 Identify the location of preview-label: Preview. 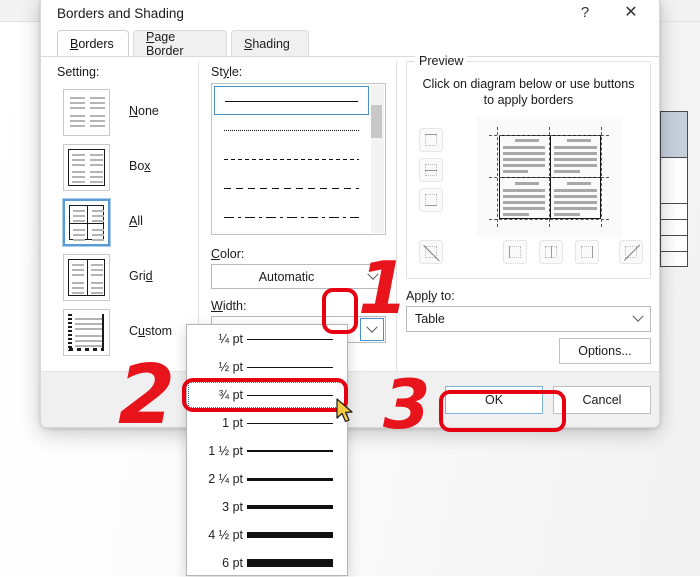
(441, 61).